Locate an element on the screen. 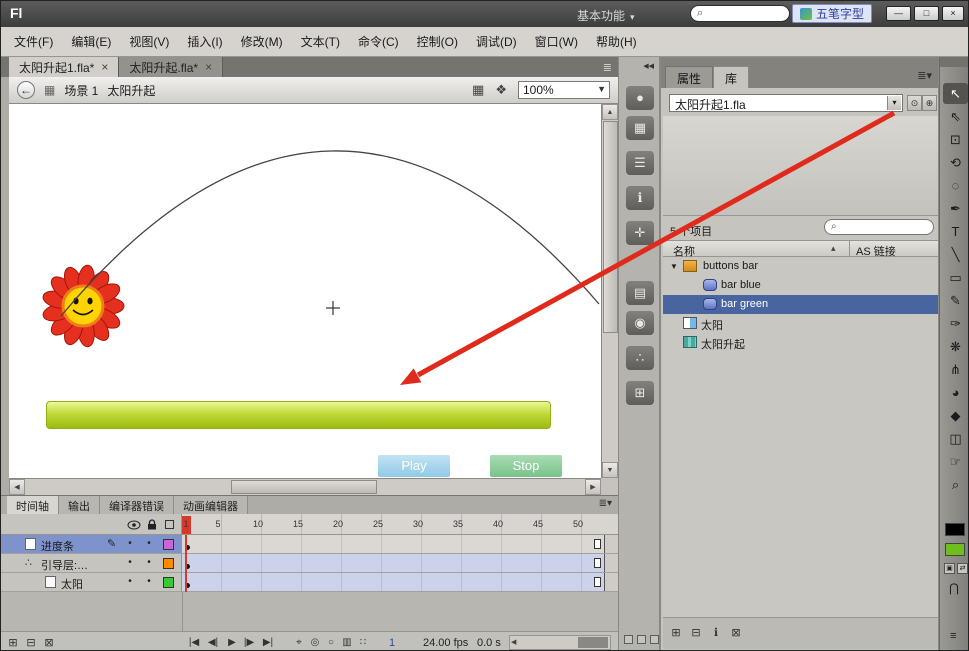  timeline-scroll-thumb is located at coordinates (593, 642).